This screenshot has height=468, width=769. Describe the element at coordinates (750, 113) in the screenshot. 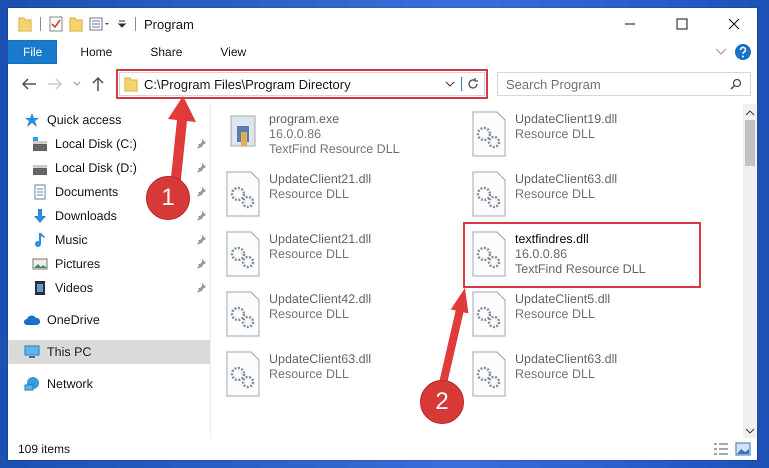

I see `scroll-up-icon` at that location.